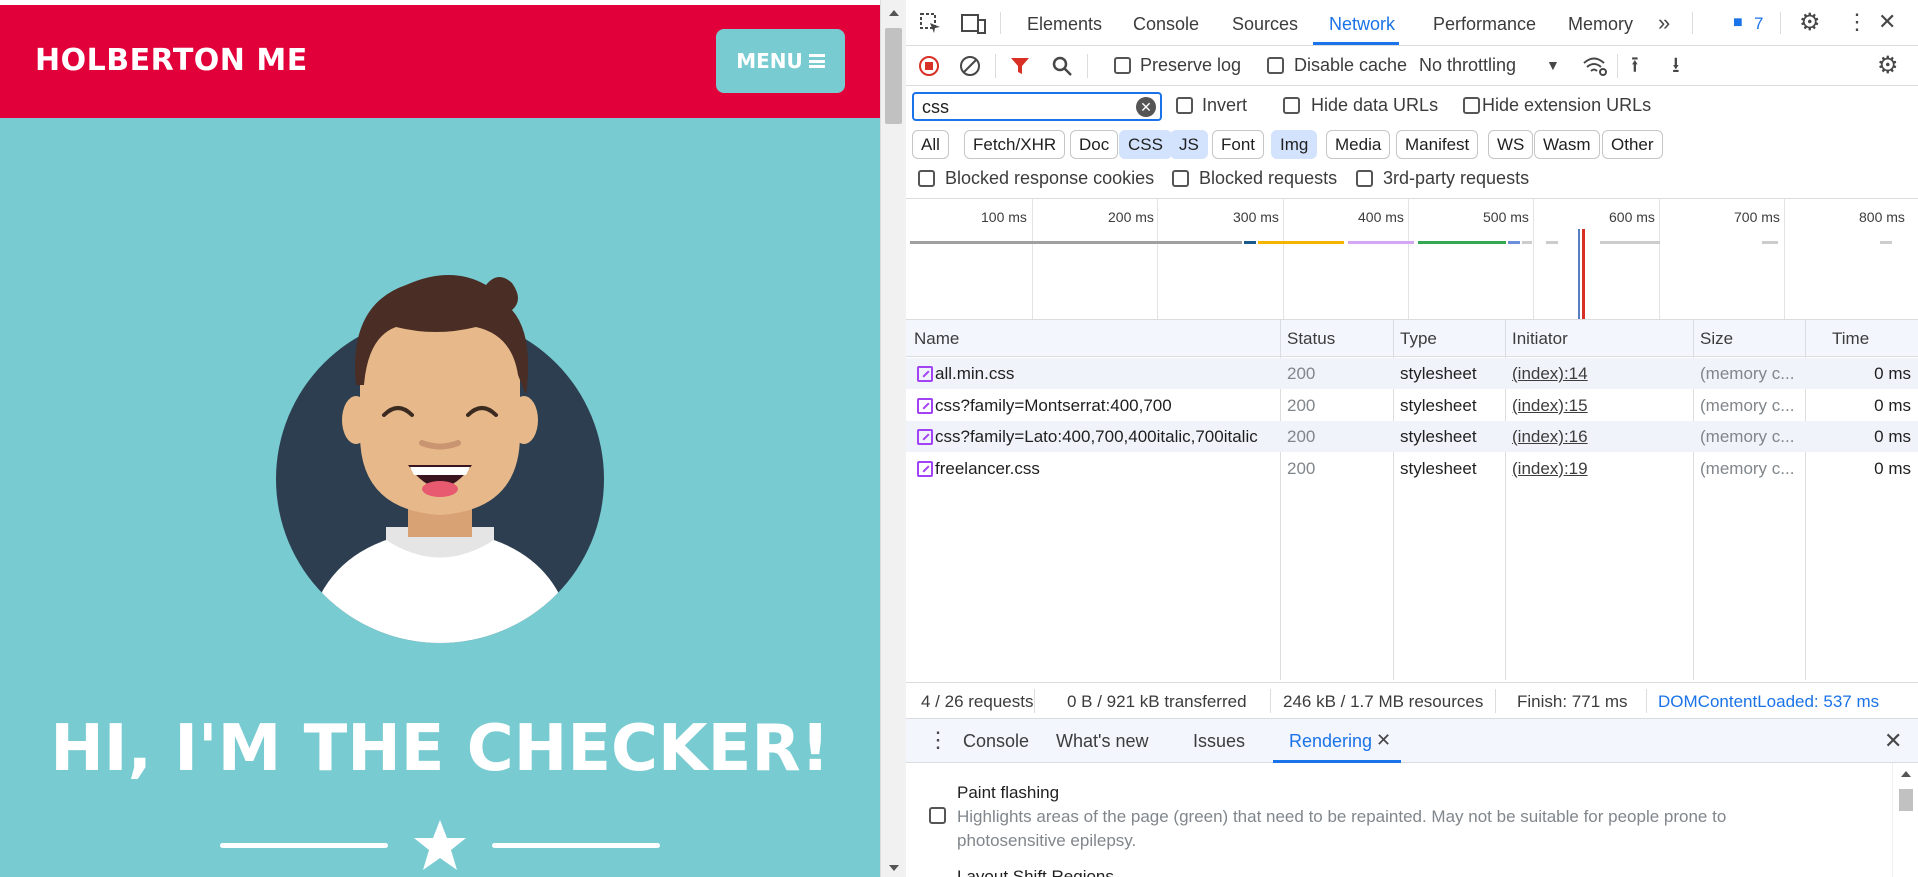  I want to click on column-header-initiator: Initiator, so click(1540, 339).